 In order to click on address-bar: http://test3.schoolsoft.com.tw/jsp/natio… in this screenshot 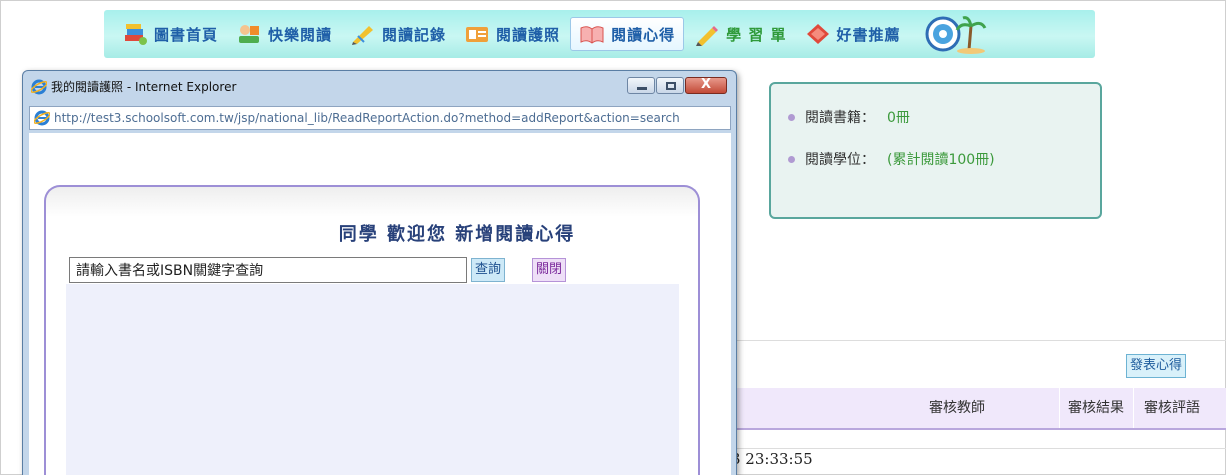, I will do `click(380, 118)`.